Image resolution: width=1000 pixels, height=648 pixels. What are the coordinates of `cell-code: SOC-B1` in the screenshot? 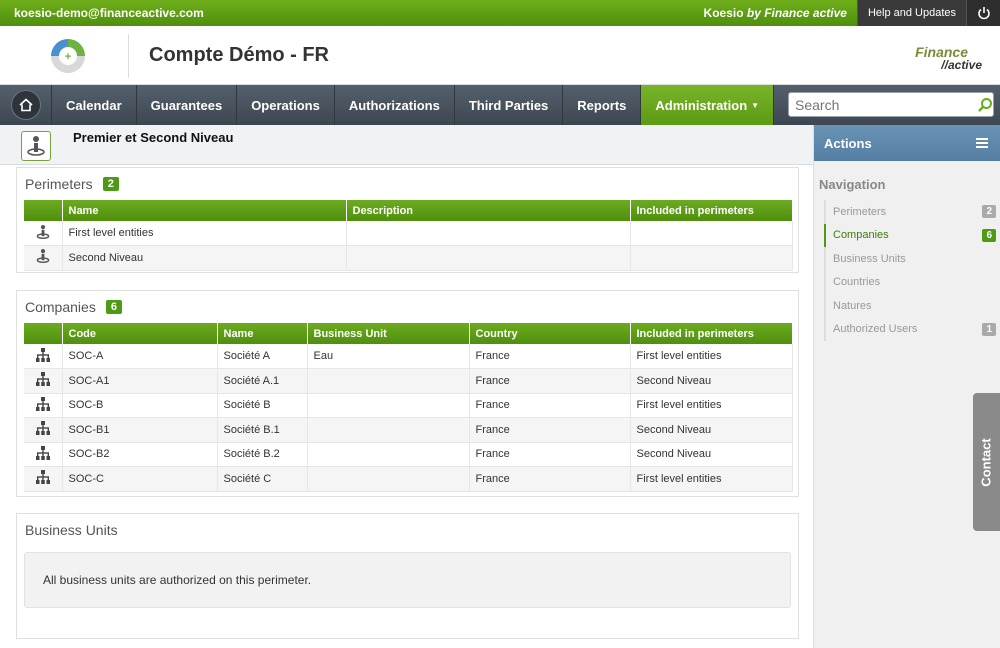 It's located at (140, 430).